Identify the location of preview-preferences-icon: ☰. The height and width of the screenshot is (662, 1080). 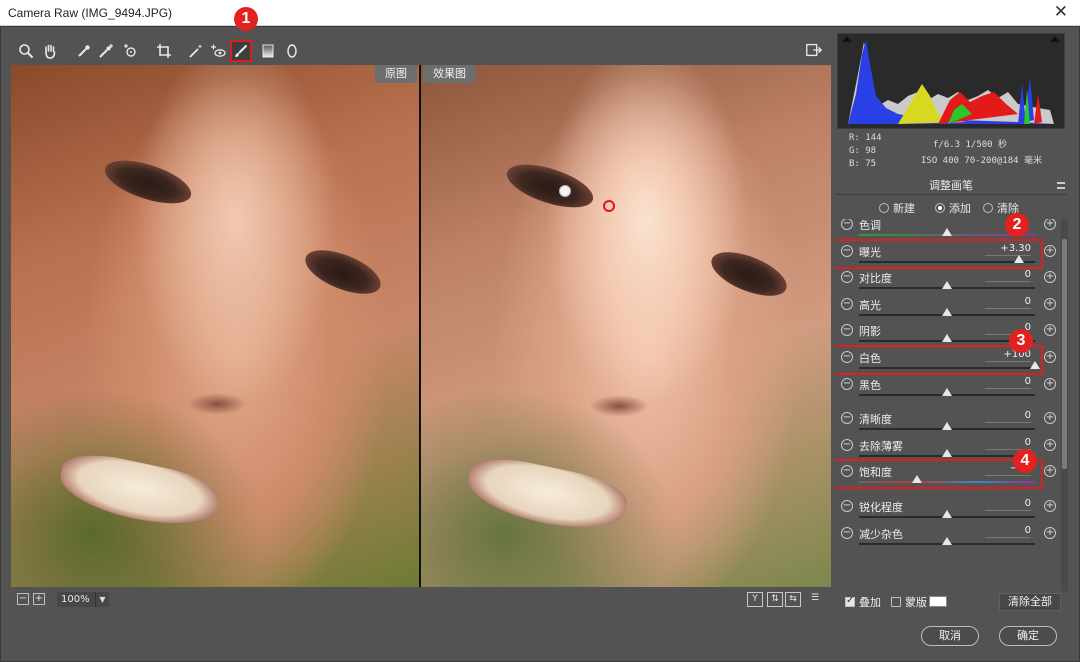
(815, 599).